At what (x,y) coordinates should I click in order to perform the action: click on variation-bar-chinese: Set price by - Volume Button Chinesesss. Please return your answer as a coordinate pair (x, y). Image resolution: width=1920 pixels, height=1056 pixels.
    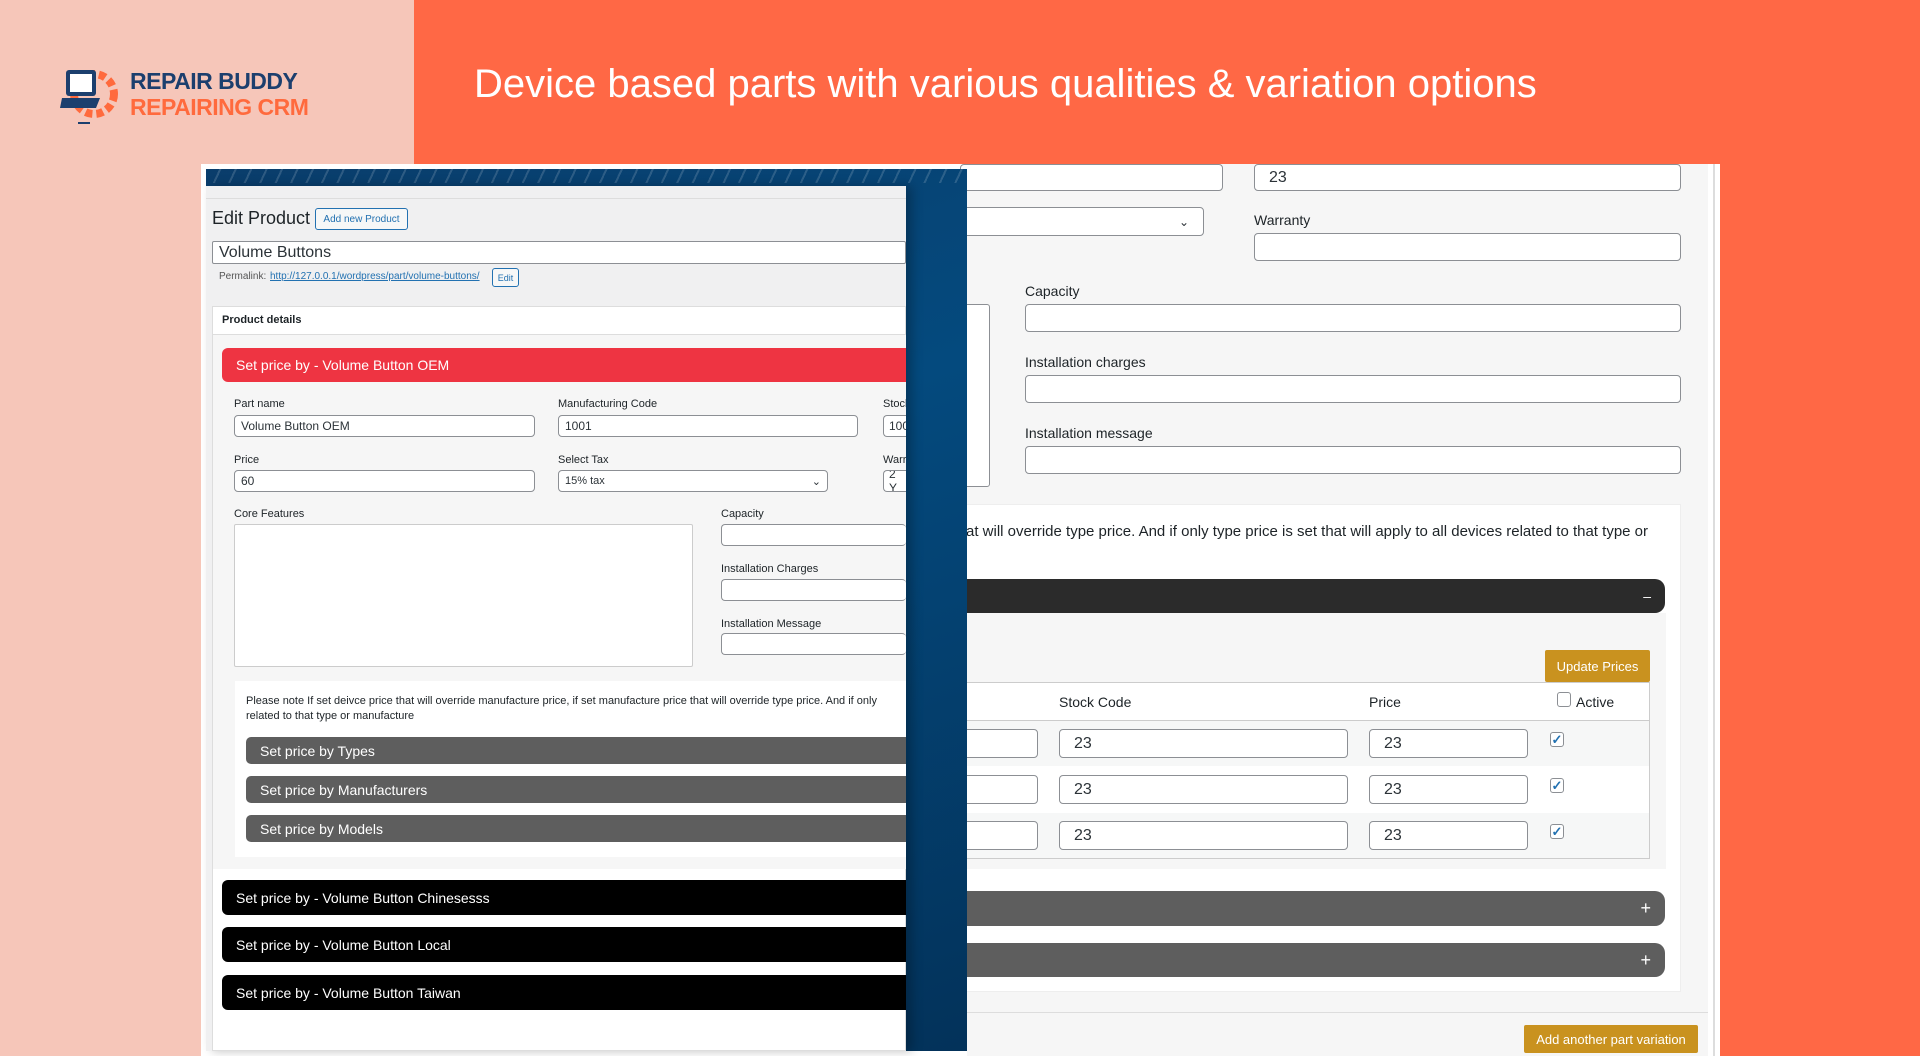
    Looking at the image, I should click on (564, 897).